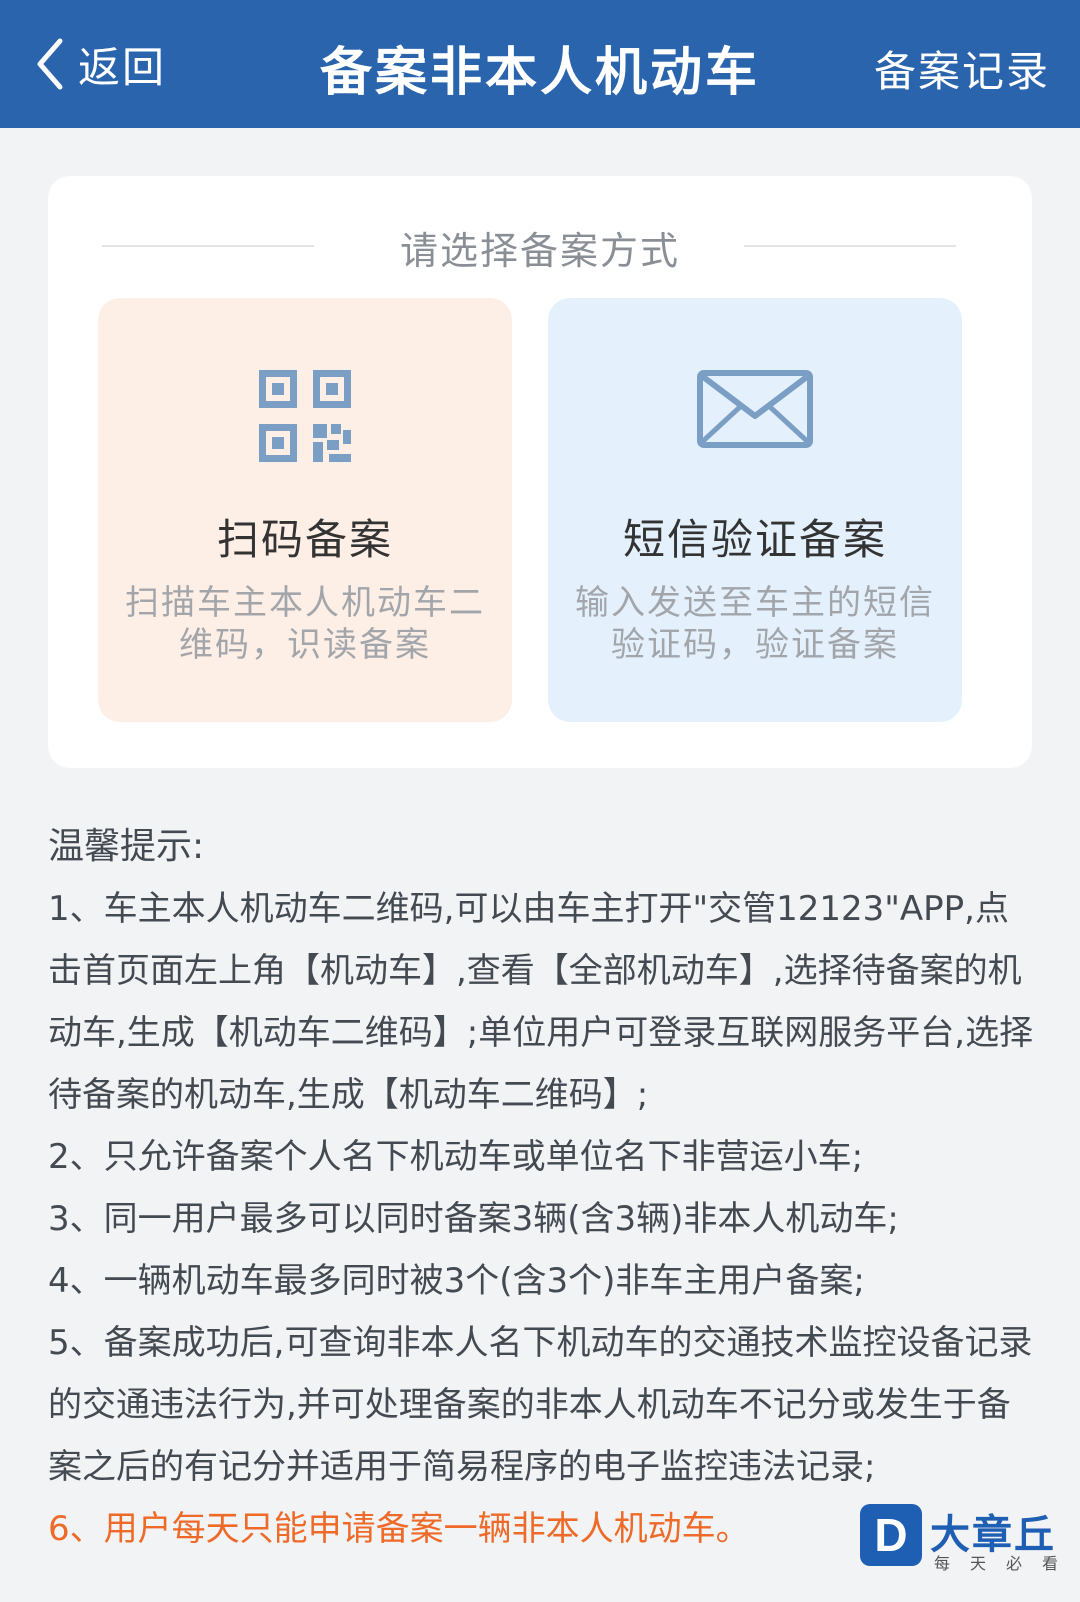 The height and width of the screenshot is (1602, 1080). I want to click on watermark-logo: D 大章丘 每天必看, so click(967, 1549).